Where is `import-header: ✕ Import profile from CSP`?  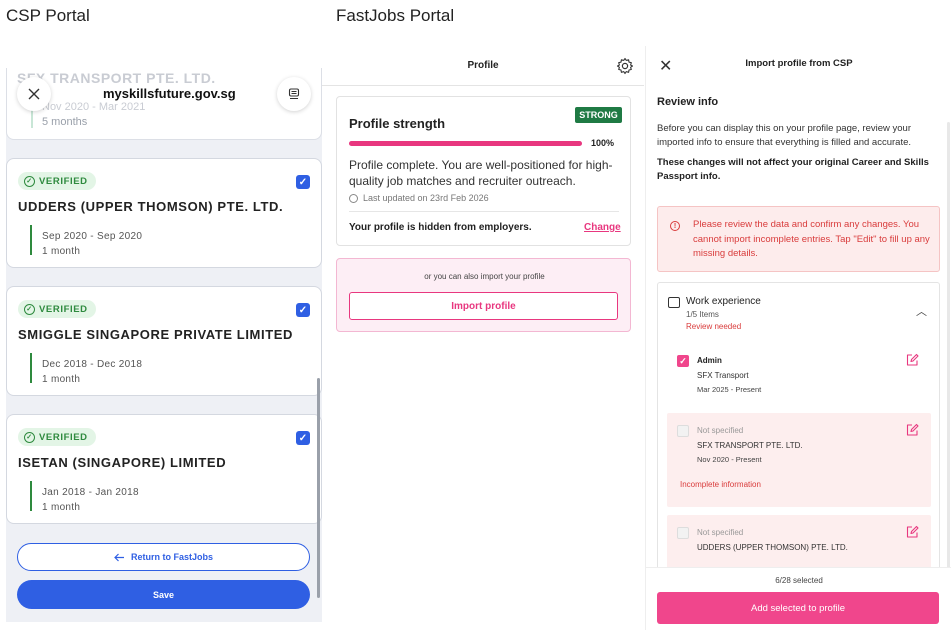 import-header: ✕ Import profile from CSP is located at coordinates (798, 64).